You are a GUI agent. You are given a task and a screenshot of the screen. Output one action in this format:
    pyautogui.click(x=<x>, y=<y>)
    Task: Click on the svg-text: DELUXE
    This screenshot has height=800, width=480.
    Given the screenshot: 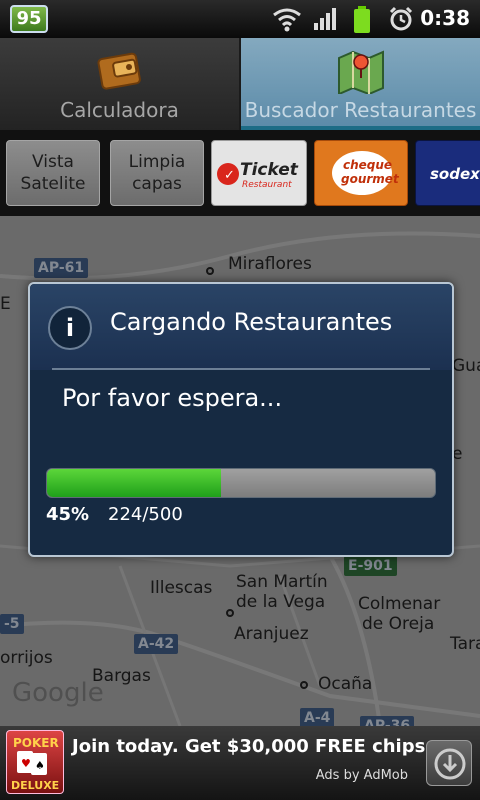 What is the action you would take?
    pyautogui.click(x=35, y=785)
    